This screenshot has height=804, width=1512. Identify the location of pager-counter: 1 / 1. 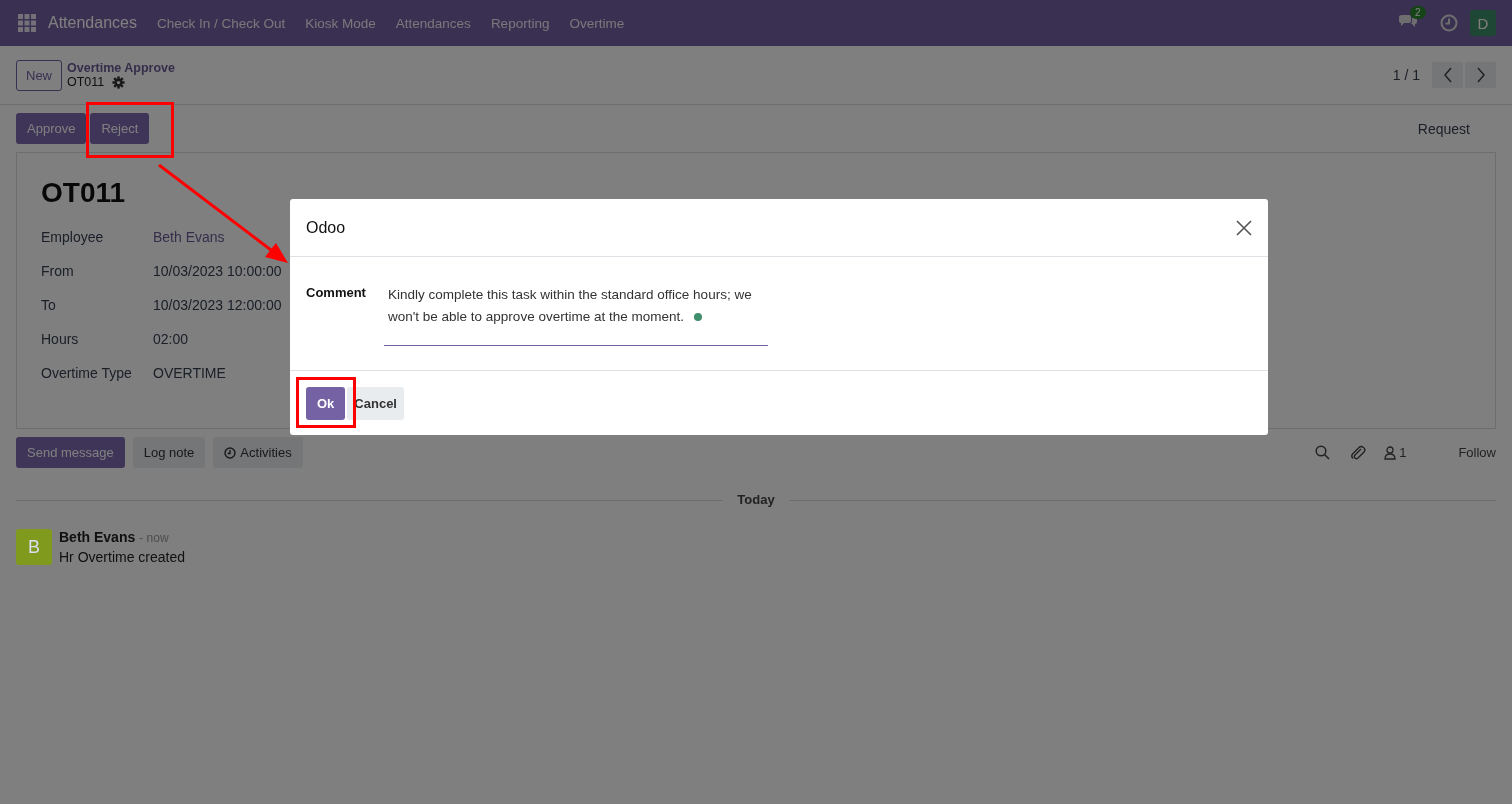
(1406, 75).